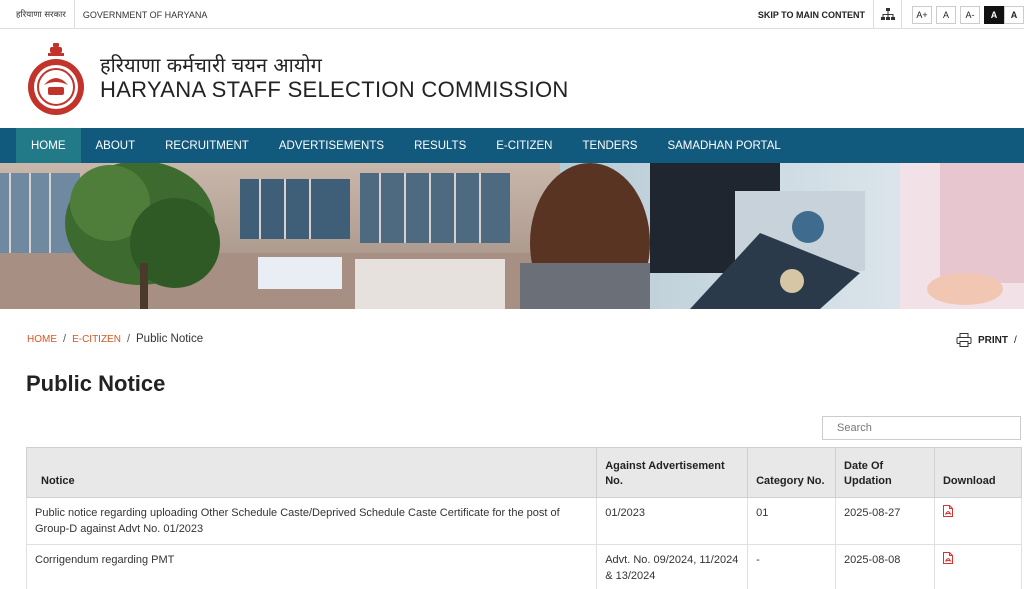 The image size is (1024, 589). What do you see at coordinates (207, 145) in the screenshot?
I see `nav-recruitment: RECRUITMENT` at bounding box center [207, 145].